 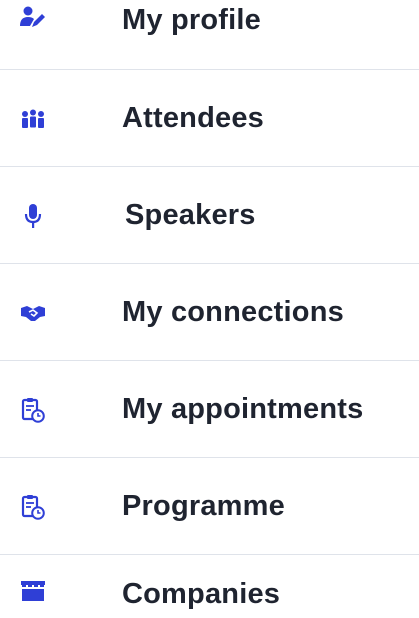 I want to click on menu-item-label: My appointments, so click(x=243, y=409).